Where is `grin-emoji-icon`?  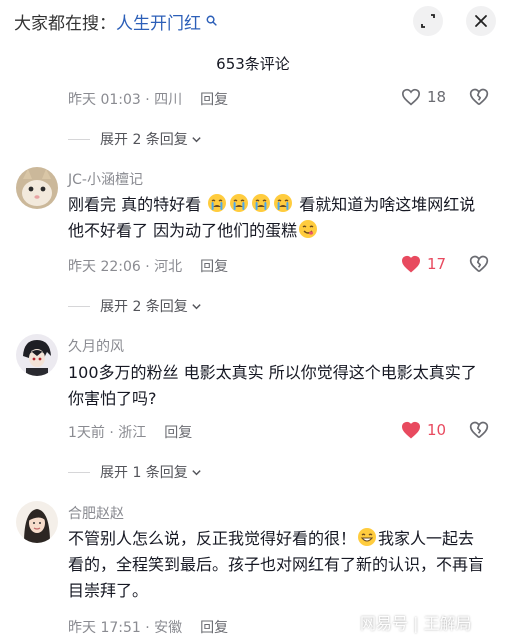
grin-emoji-icon is located at coordinates (367, 537).